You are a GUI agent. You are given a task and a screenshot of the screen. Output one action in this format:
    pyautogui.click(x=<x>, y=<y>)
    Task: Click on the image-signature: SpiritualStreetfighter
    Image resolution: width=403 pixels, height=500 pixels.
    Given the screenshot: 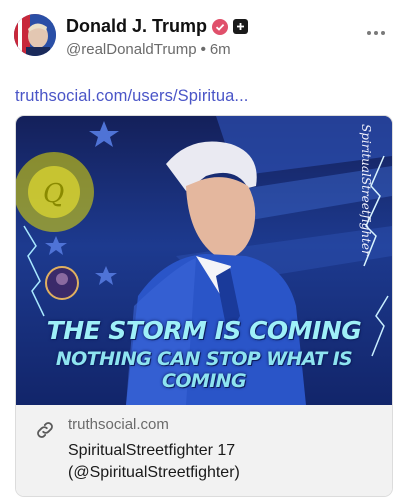 What is the action you would take?
    pyautogui.click(x=366, y=190)
    